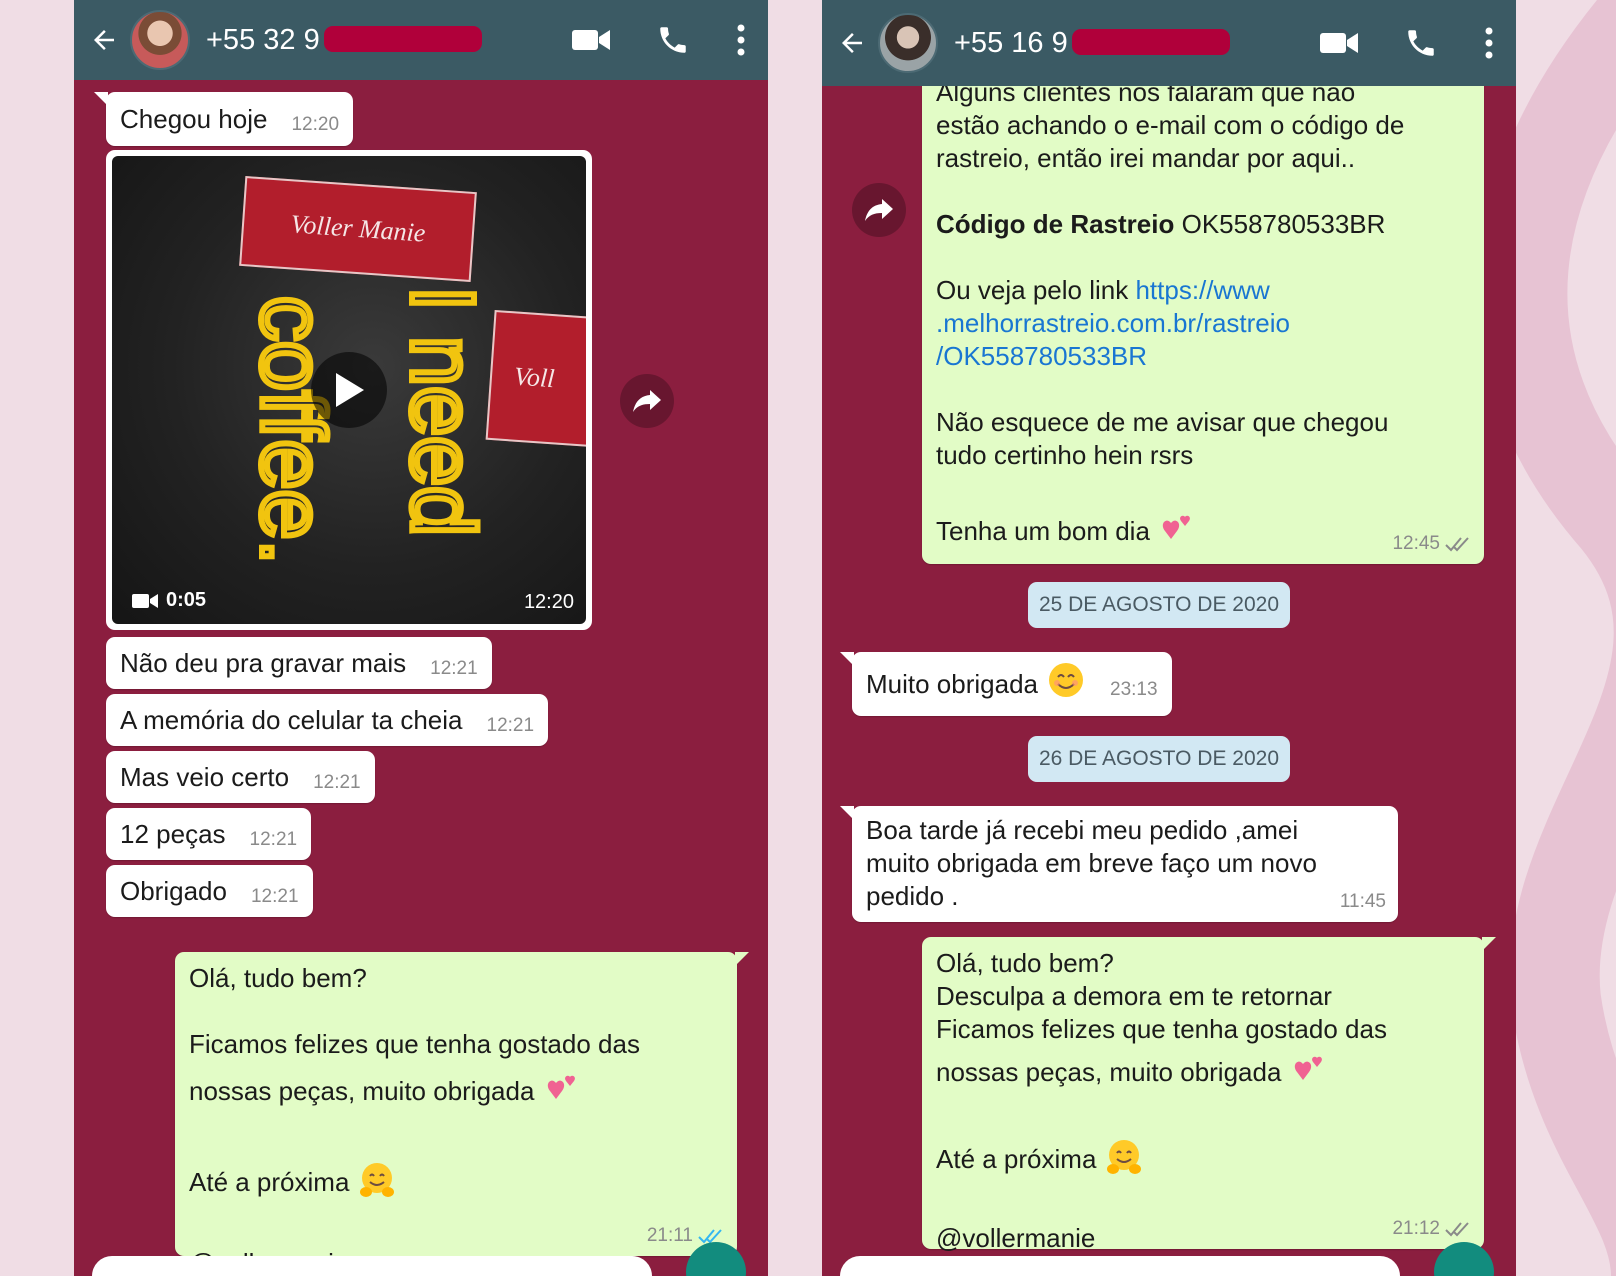  Describe the element at coordinates (1362, 901) in the screenshot. I see `message-time: 11:45` at that location.